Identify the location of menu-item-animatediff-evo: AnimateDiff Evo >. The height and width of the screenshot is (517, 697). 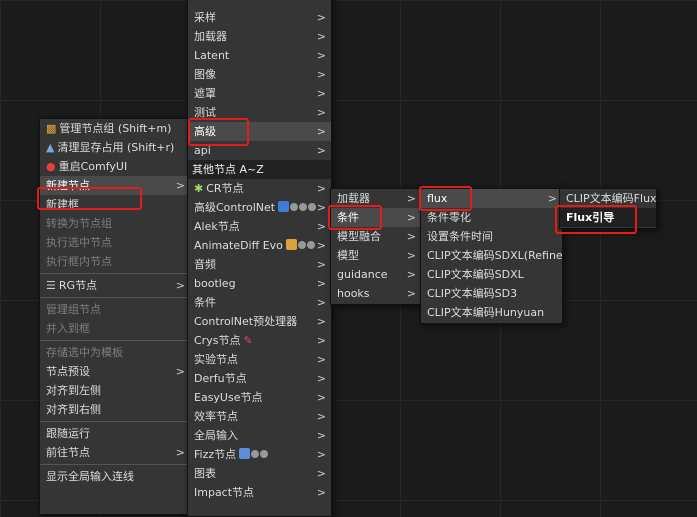
(259, 245).